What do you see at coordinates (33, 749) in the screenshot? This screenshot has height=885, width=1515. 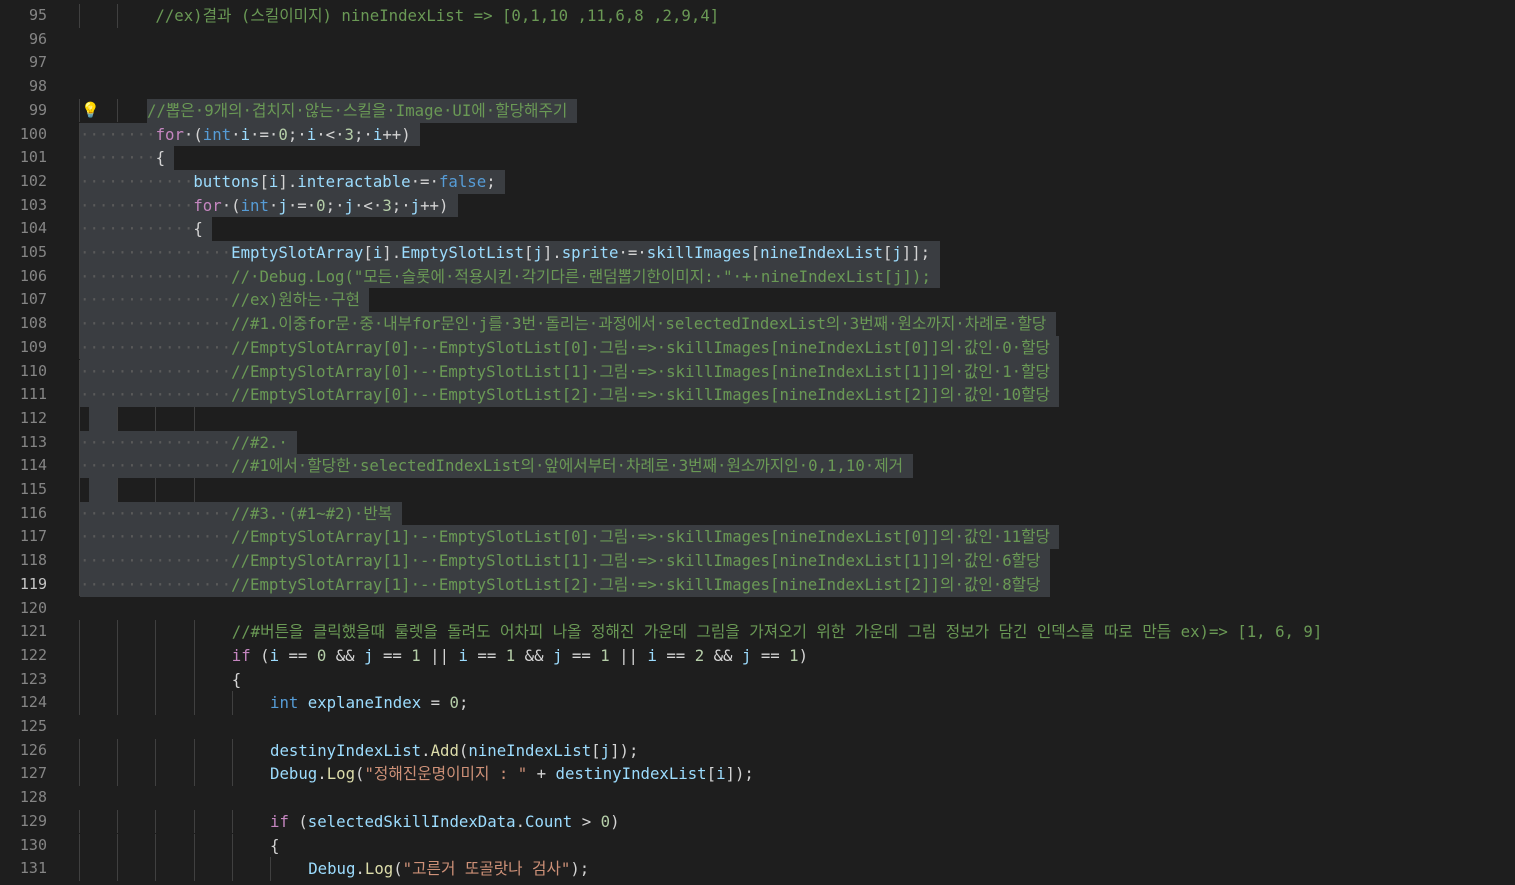 I see `line-number: 126` at bounding box center [33, 749].